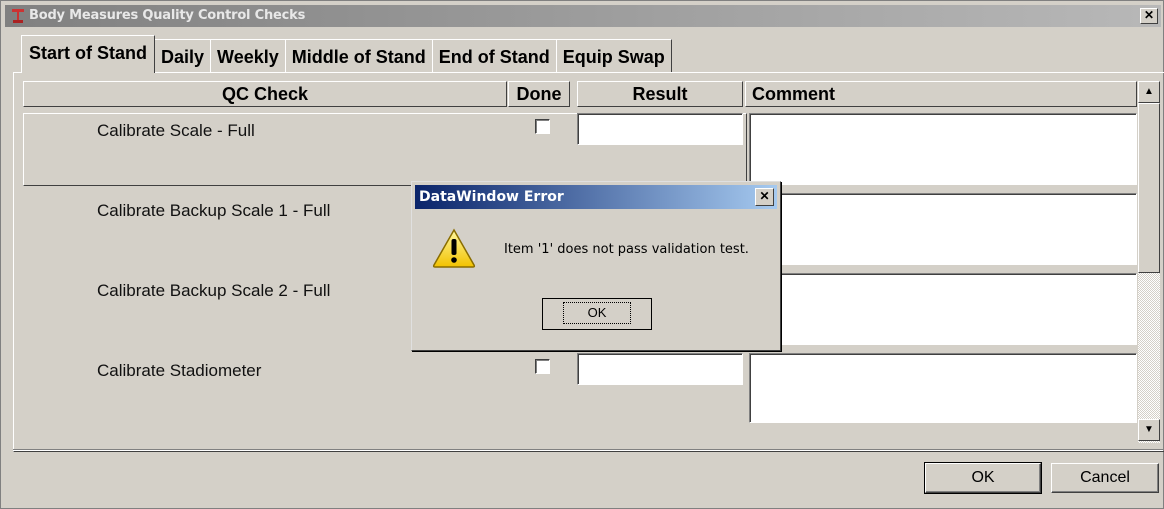 Image resolution: width=1164 pixels, height=509 pixels. Describe the element at coordinates (454, 248) in the screenshot. I see `warning-icon` at that location.